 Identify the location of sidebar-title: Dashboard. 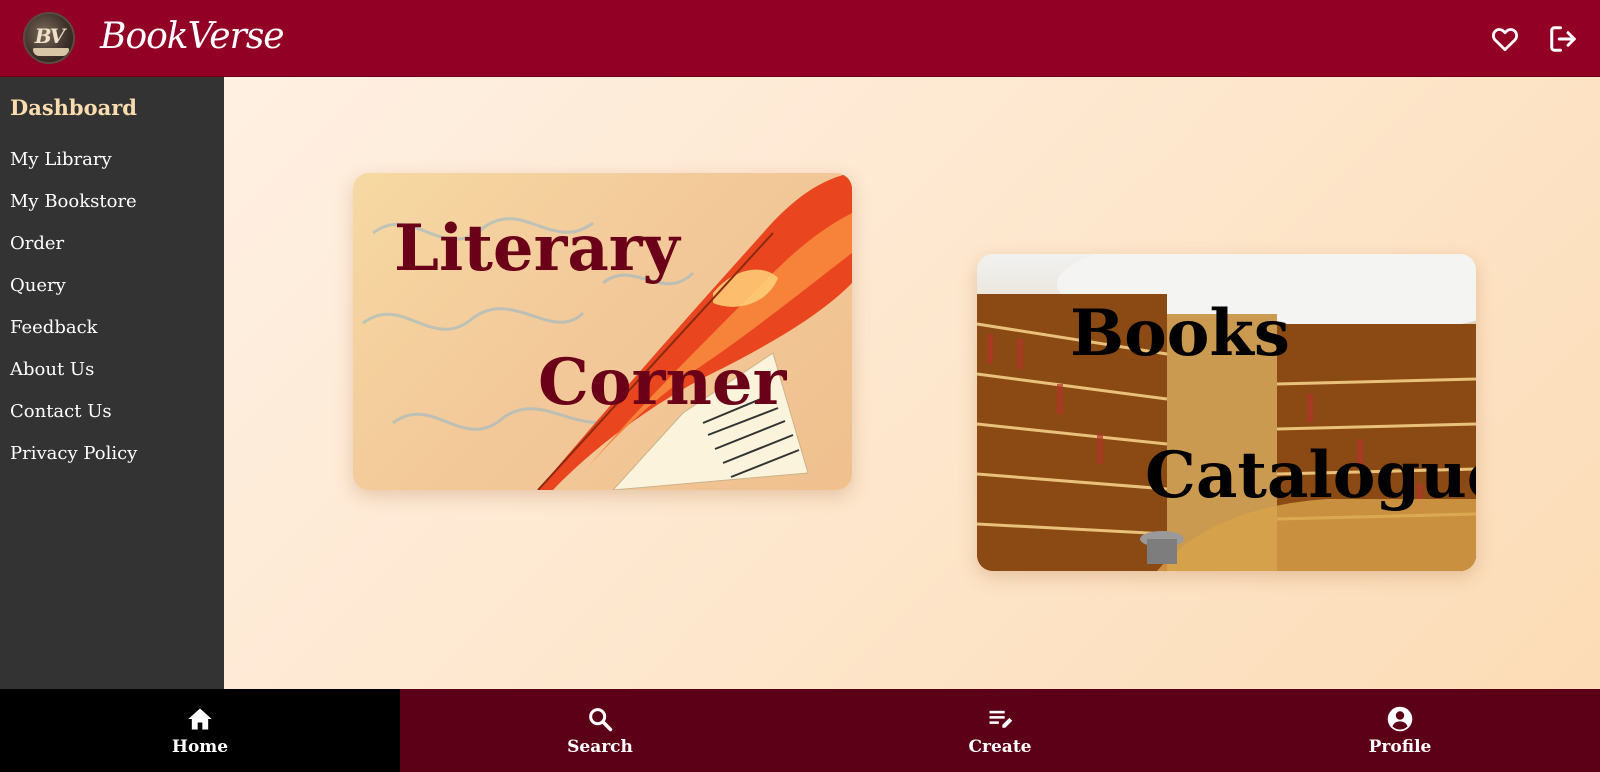
(73, 107).